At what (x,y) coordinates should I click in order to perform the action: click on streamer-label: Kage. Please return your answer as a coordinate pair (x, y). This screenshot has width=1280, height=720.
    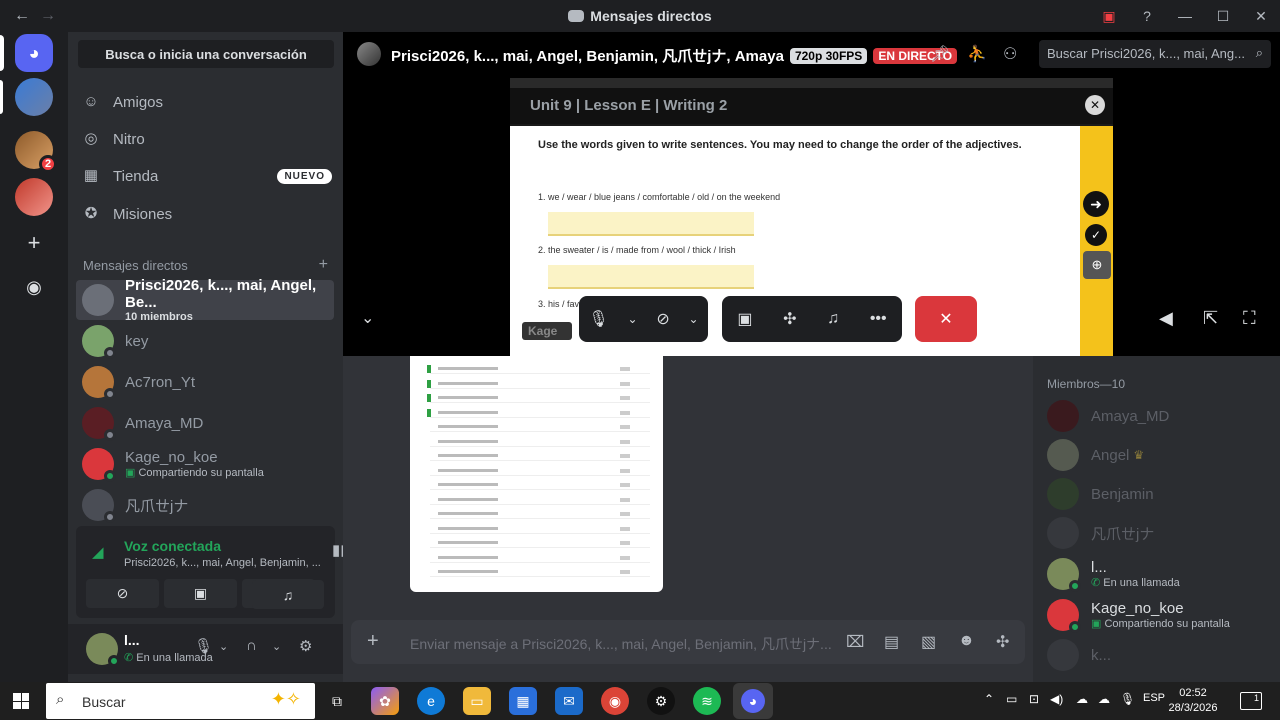
    Looking at the image, I should click on (547, 331).